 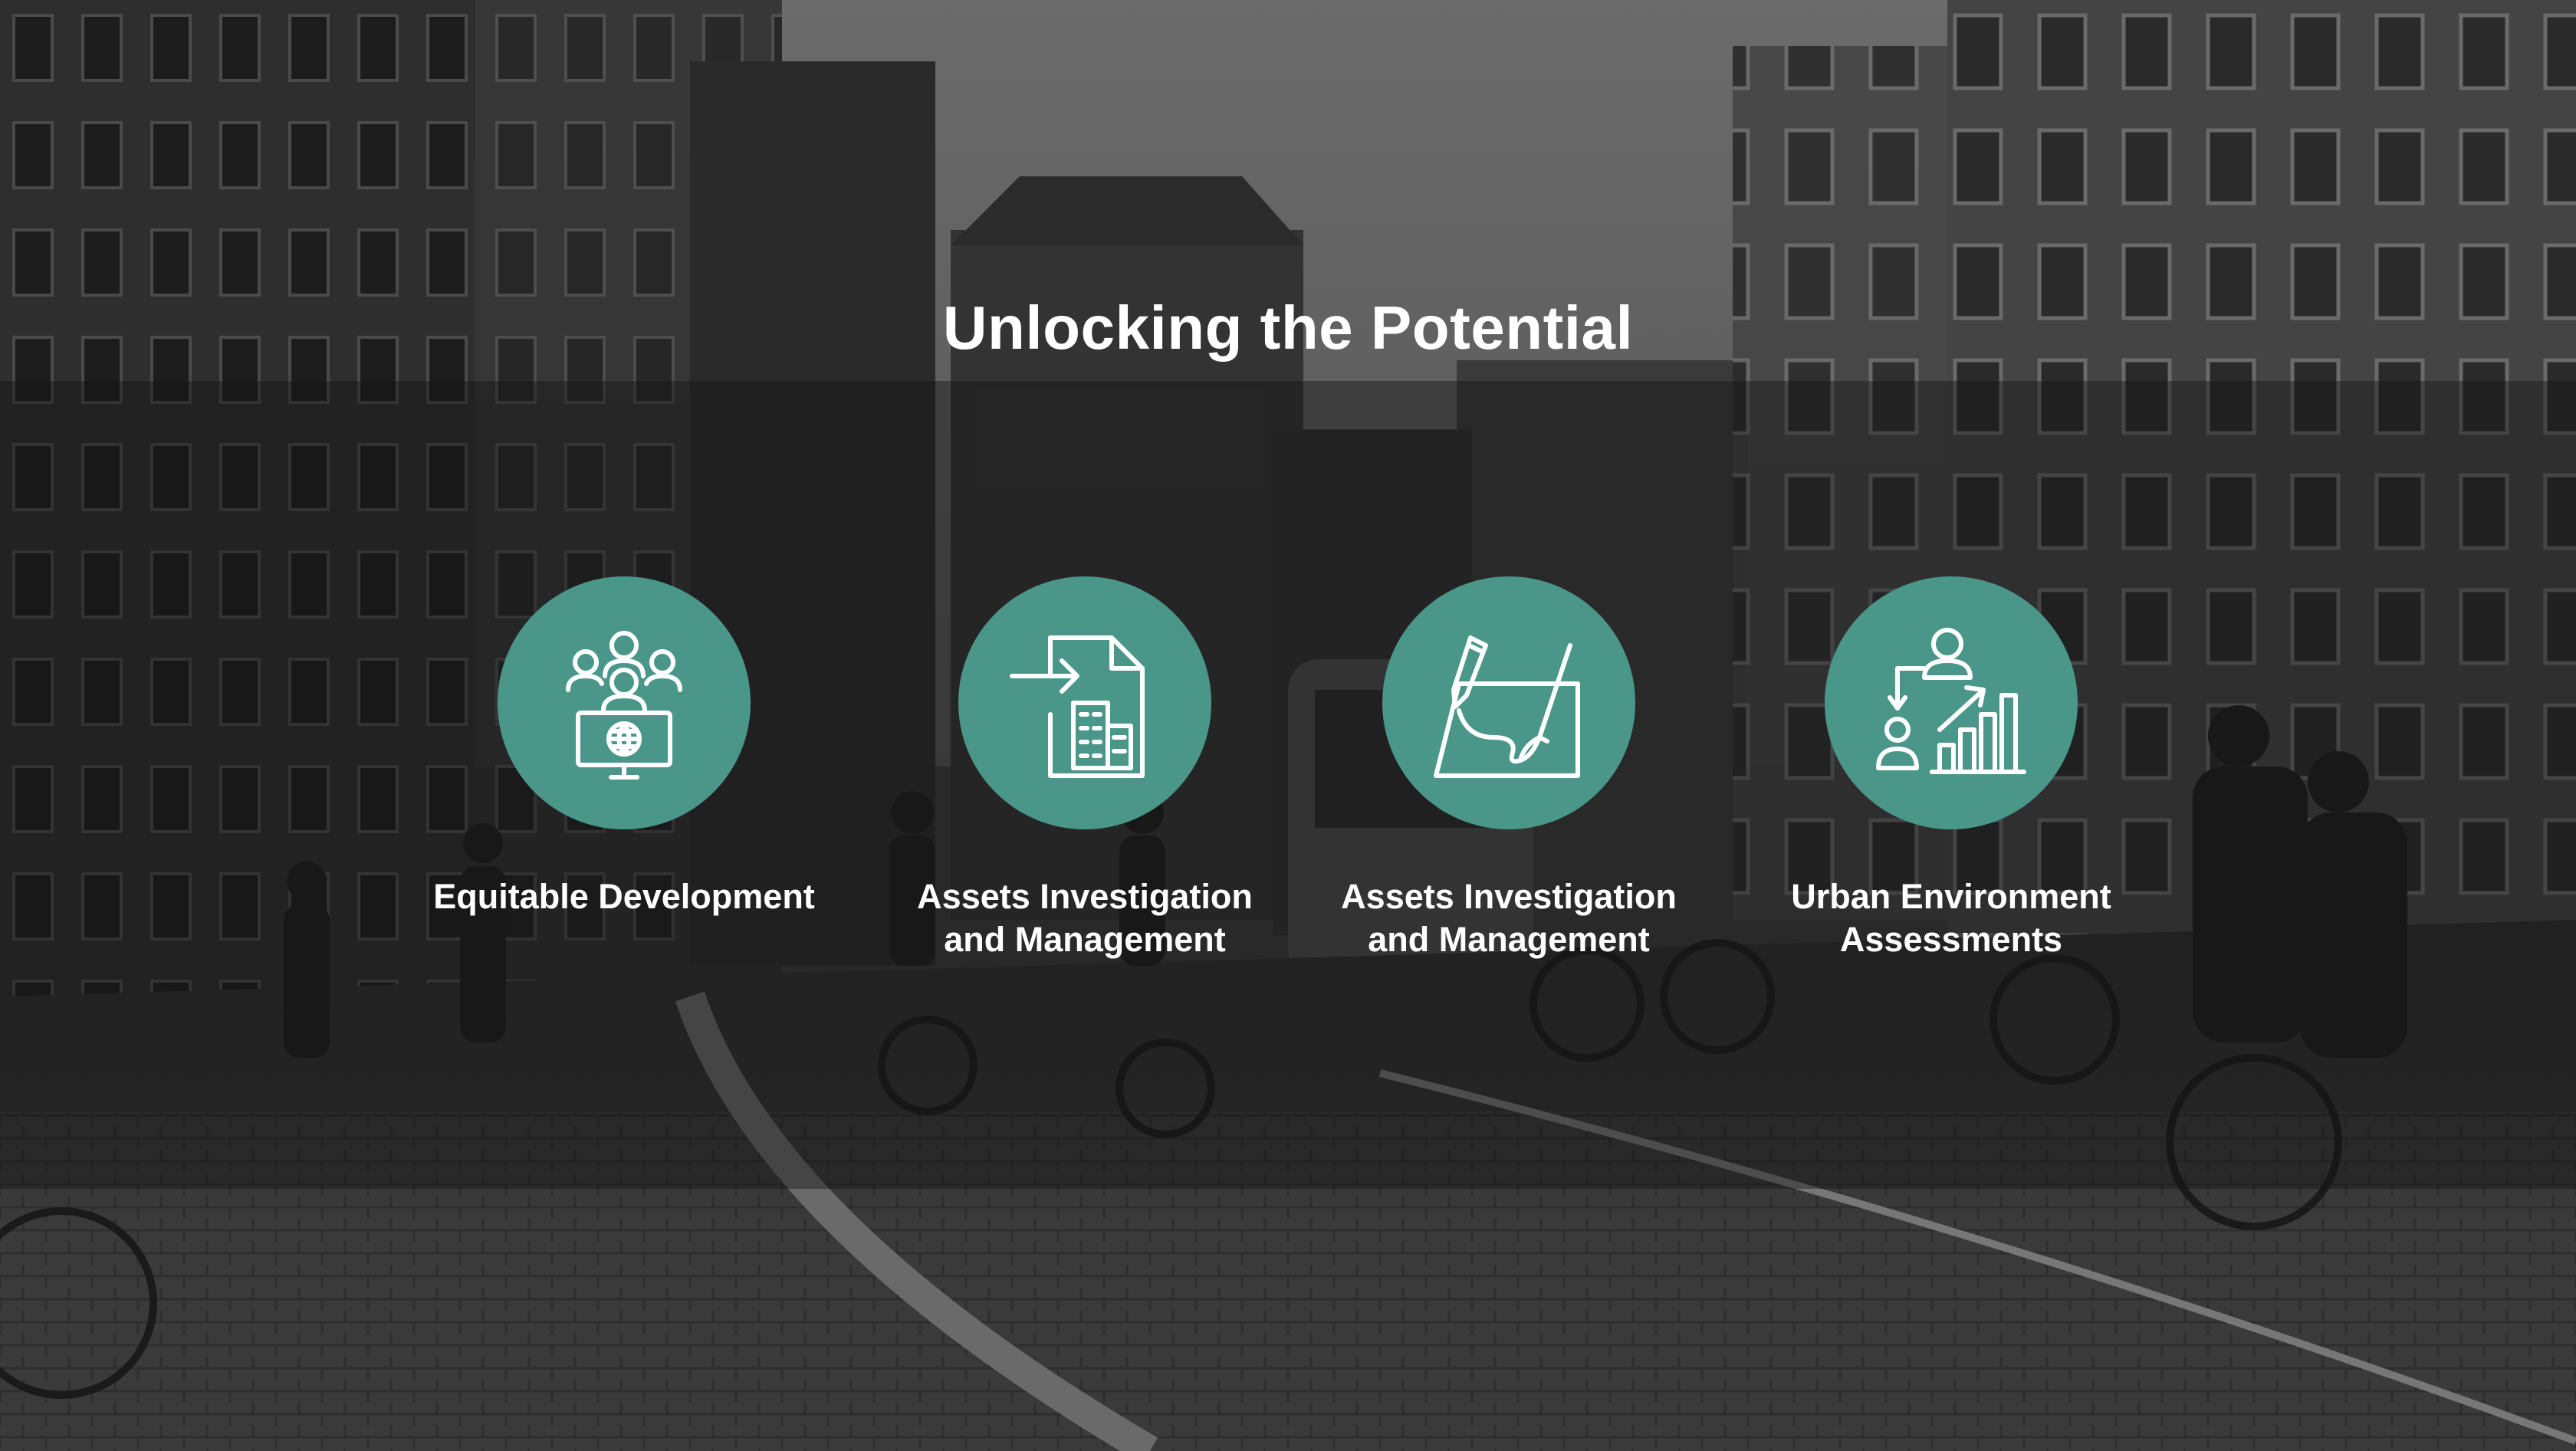 What do you see at coordinates (1507, 706) in the screenshot?
I see `drawing-board-icon` at bounding box center [1507, 706].